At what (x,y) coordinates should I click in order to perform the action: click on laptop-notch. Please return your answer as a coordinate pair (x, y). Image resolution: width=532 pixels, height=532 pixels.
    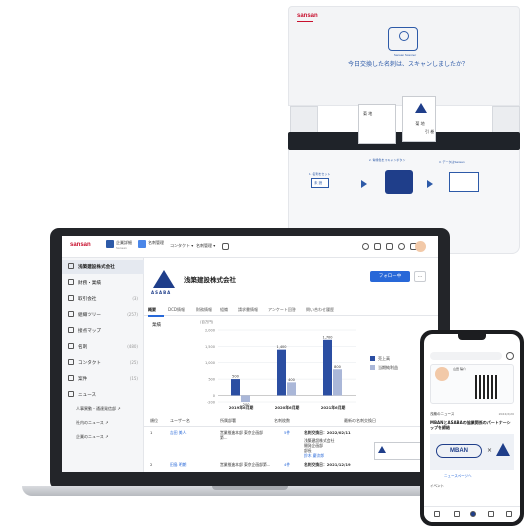
    Looking at the image, I should click on (250, 488).